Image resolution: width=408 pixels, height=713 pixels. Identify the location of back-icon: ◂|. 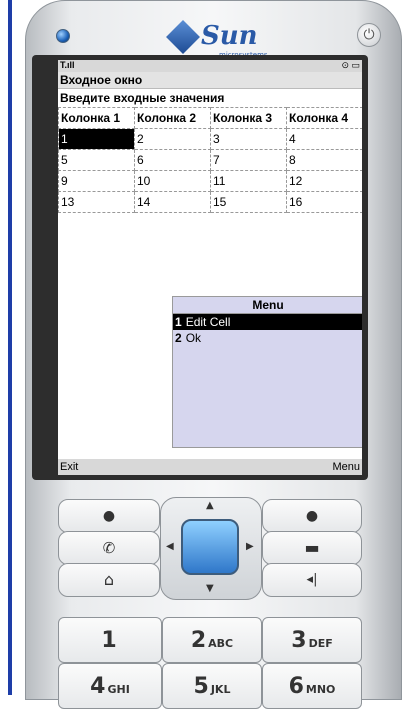
(312, 579).